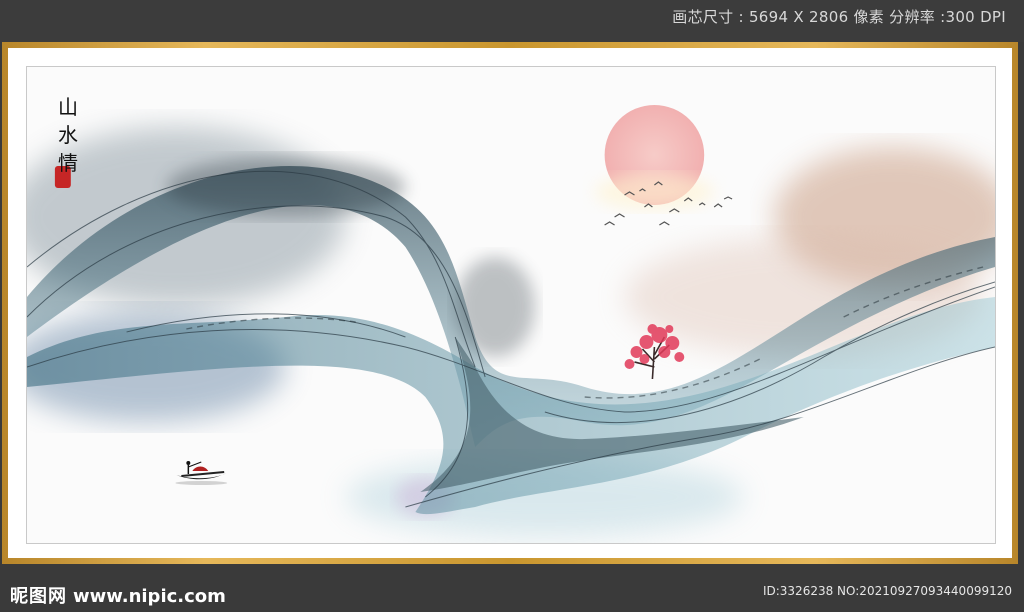 This screenshot has height=612, width=1024. I want to click on fishing-boat, so click(201, 473).